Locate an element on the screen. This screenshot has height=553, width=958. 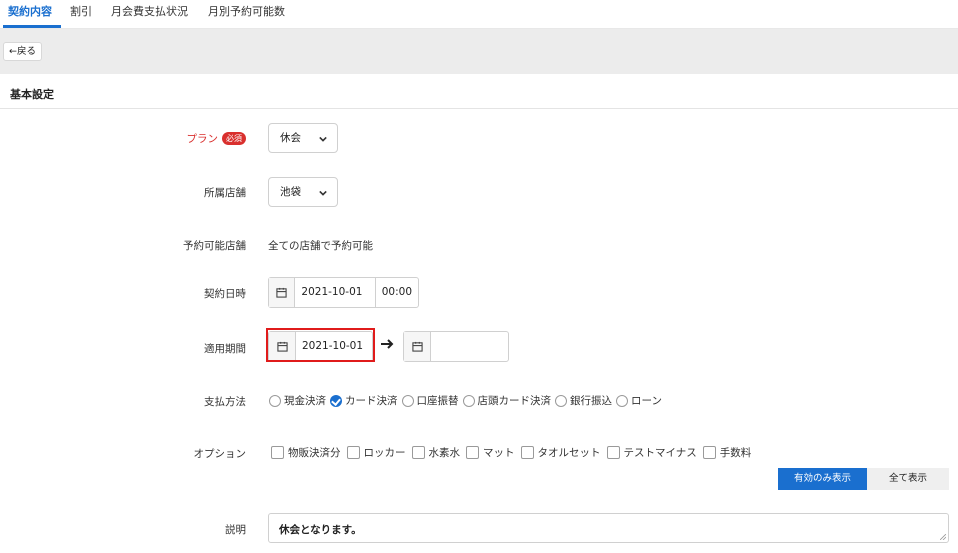
plan-select: 休会 is located at coordinates (303, 138).